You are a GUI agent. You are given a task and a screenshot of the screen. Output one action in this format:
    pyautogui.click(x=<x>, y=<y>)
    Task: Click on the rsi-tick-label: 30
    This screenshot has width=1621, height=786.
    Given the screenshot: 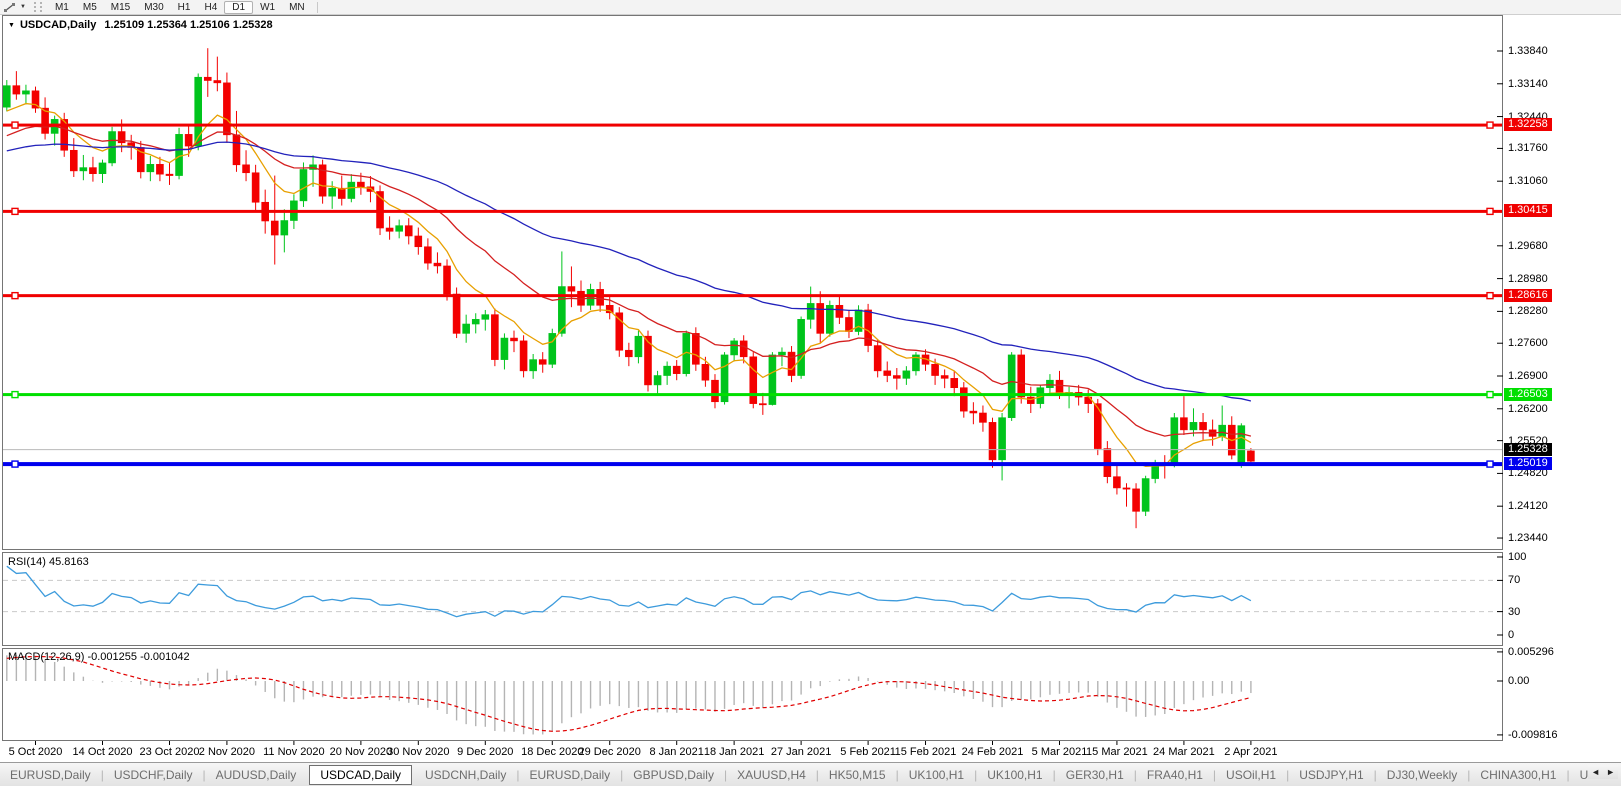 What is the action you would take?
    pyautogui.click(x=1514, y=611)
    